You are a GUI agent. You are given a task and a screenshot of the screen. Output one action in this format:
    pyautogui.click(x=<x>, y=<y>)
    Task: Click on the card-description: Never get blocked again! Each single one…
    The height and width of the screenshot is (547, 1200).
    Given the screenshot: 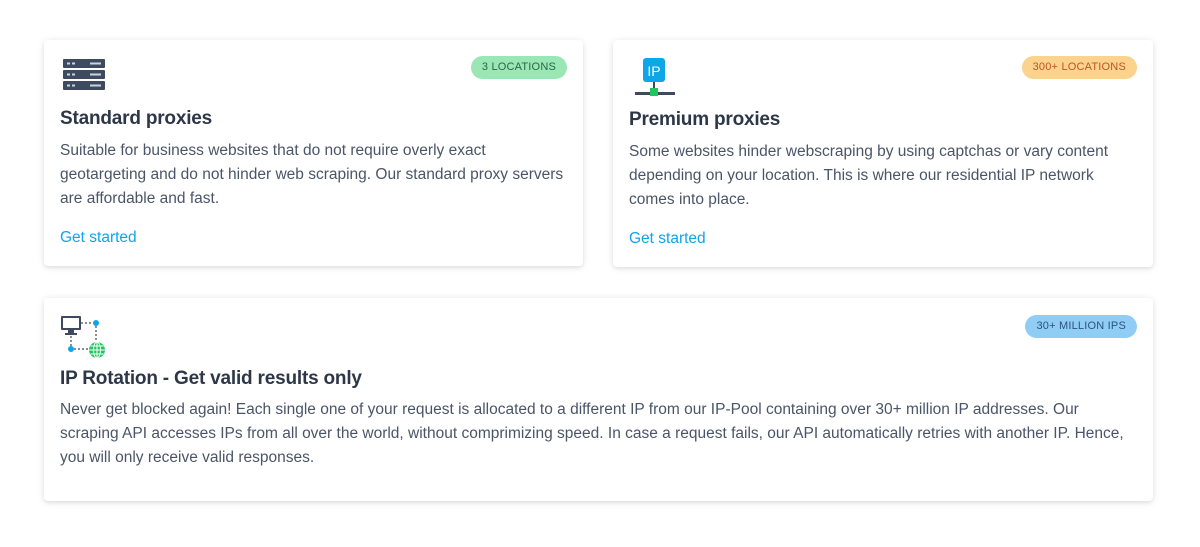 What is the action you would take?
    pyautogui.click(x=592, y=433)
    